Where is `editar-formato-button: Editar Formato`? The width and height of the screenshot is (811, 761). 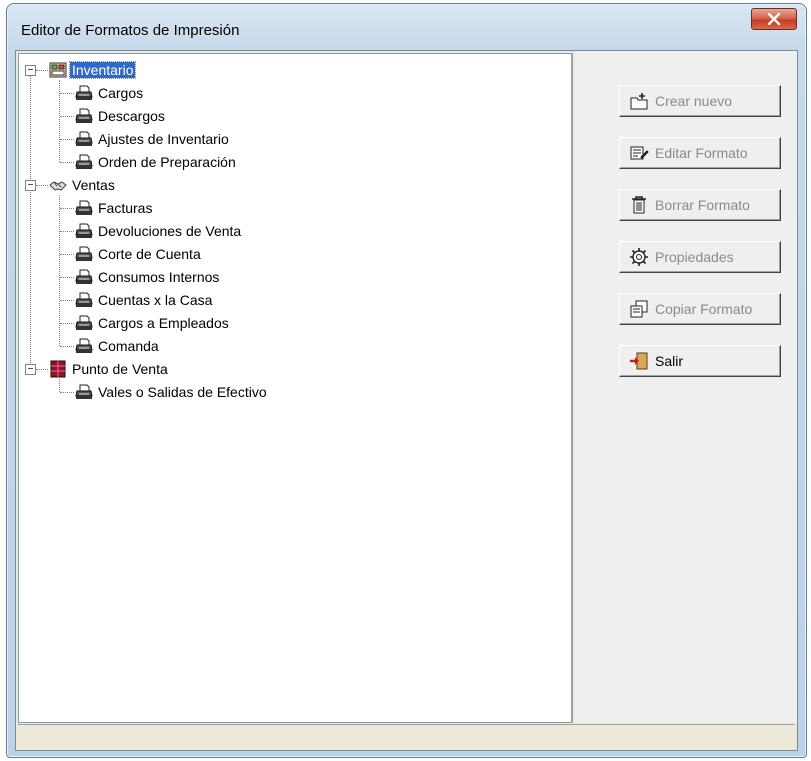 editar-formato-button: Editar Formato is located at coordinates (700, 153).